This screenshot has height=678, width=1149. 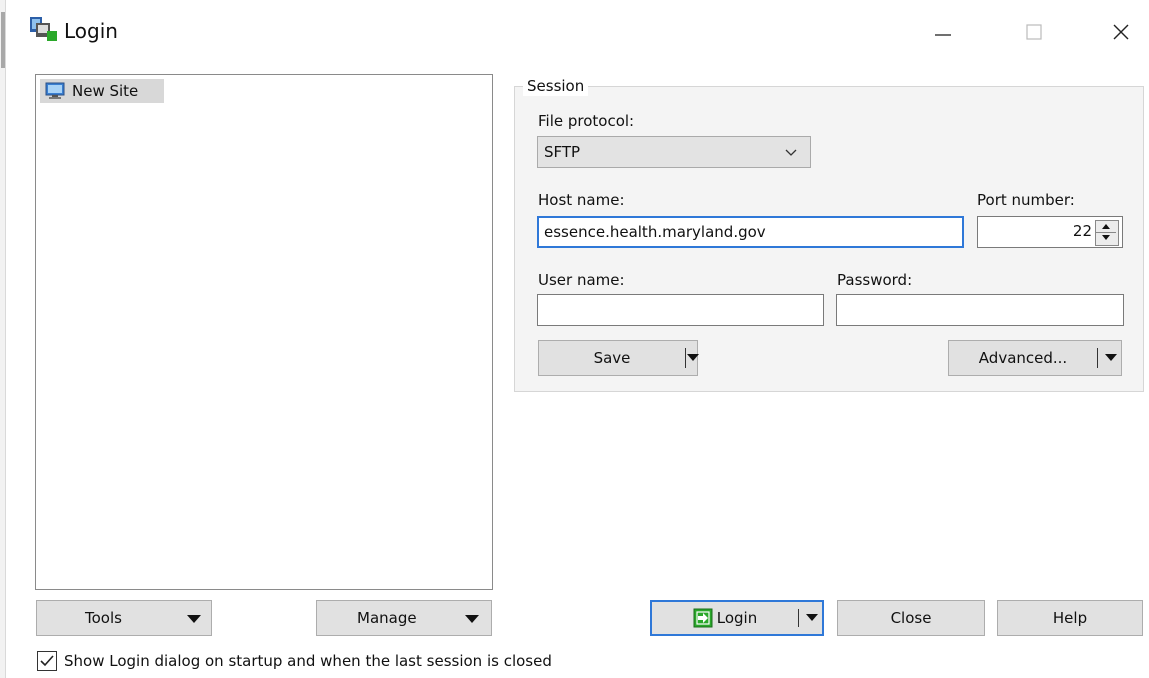 What do you see at coordinates (55, 91) in the screenshot?
I see `computer-icon` at bounding box center [55, 91].